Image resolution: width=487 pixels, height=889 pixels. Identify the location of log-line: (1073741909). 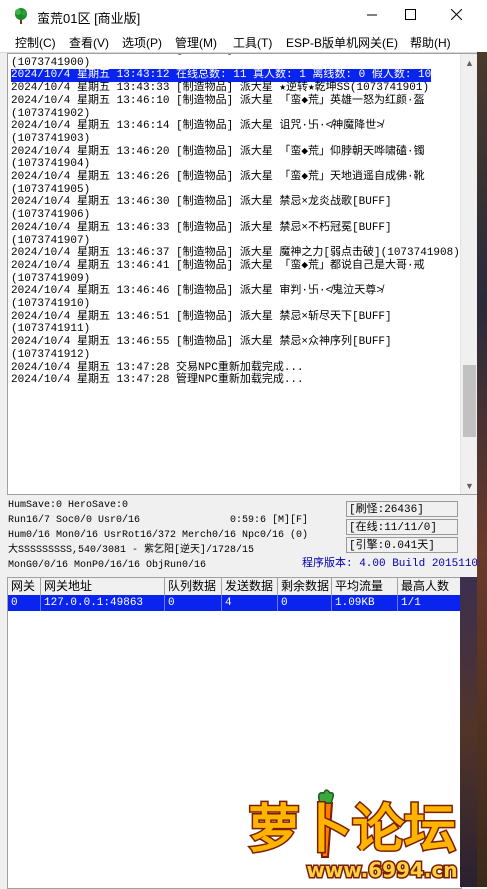
(236, 279).